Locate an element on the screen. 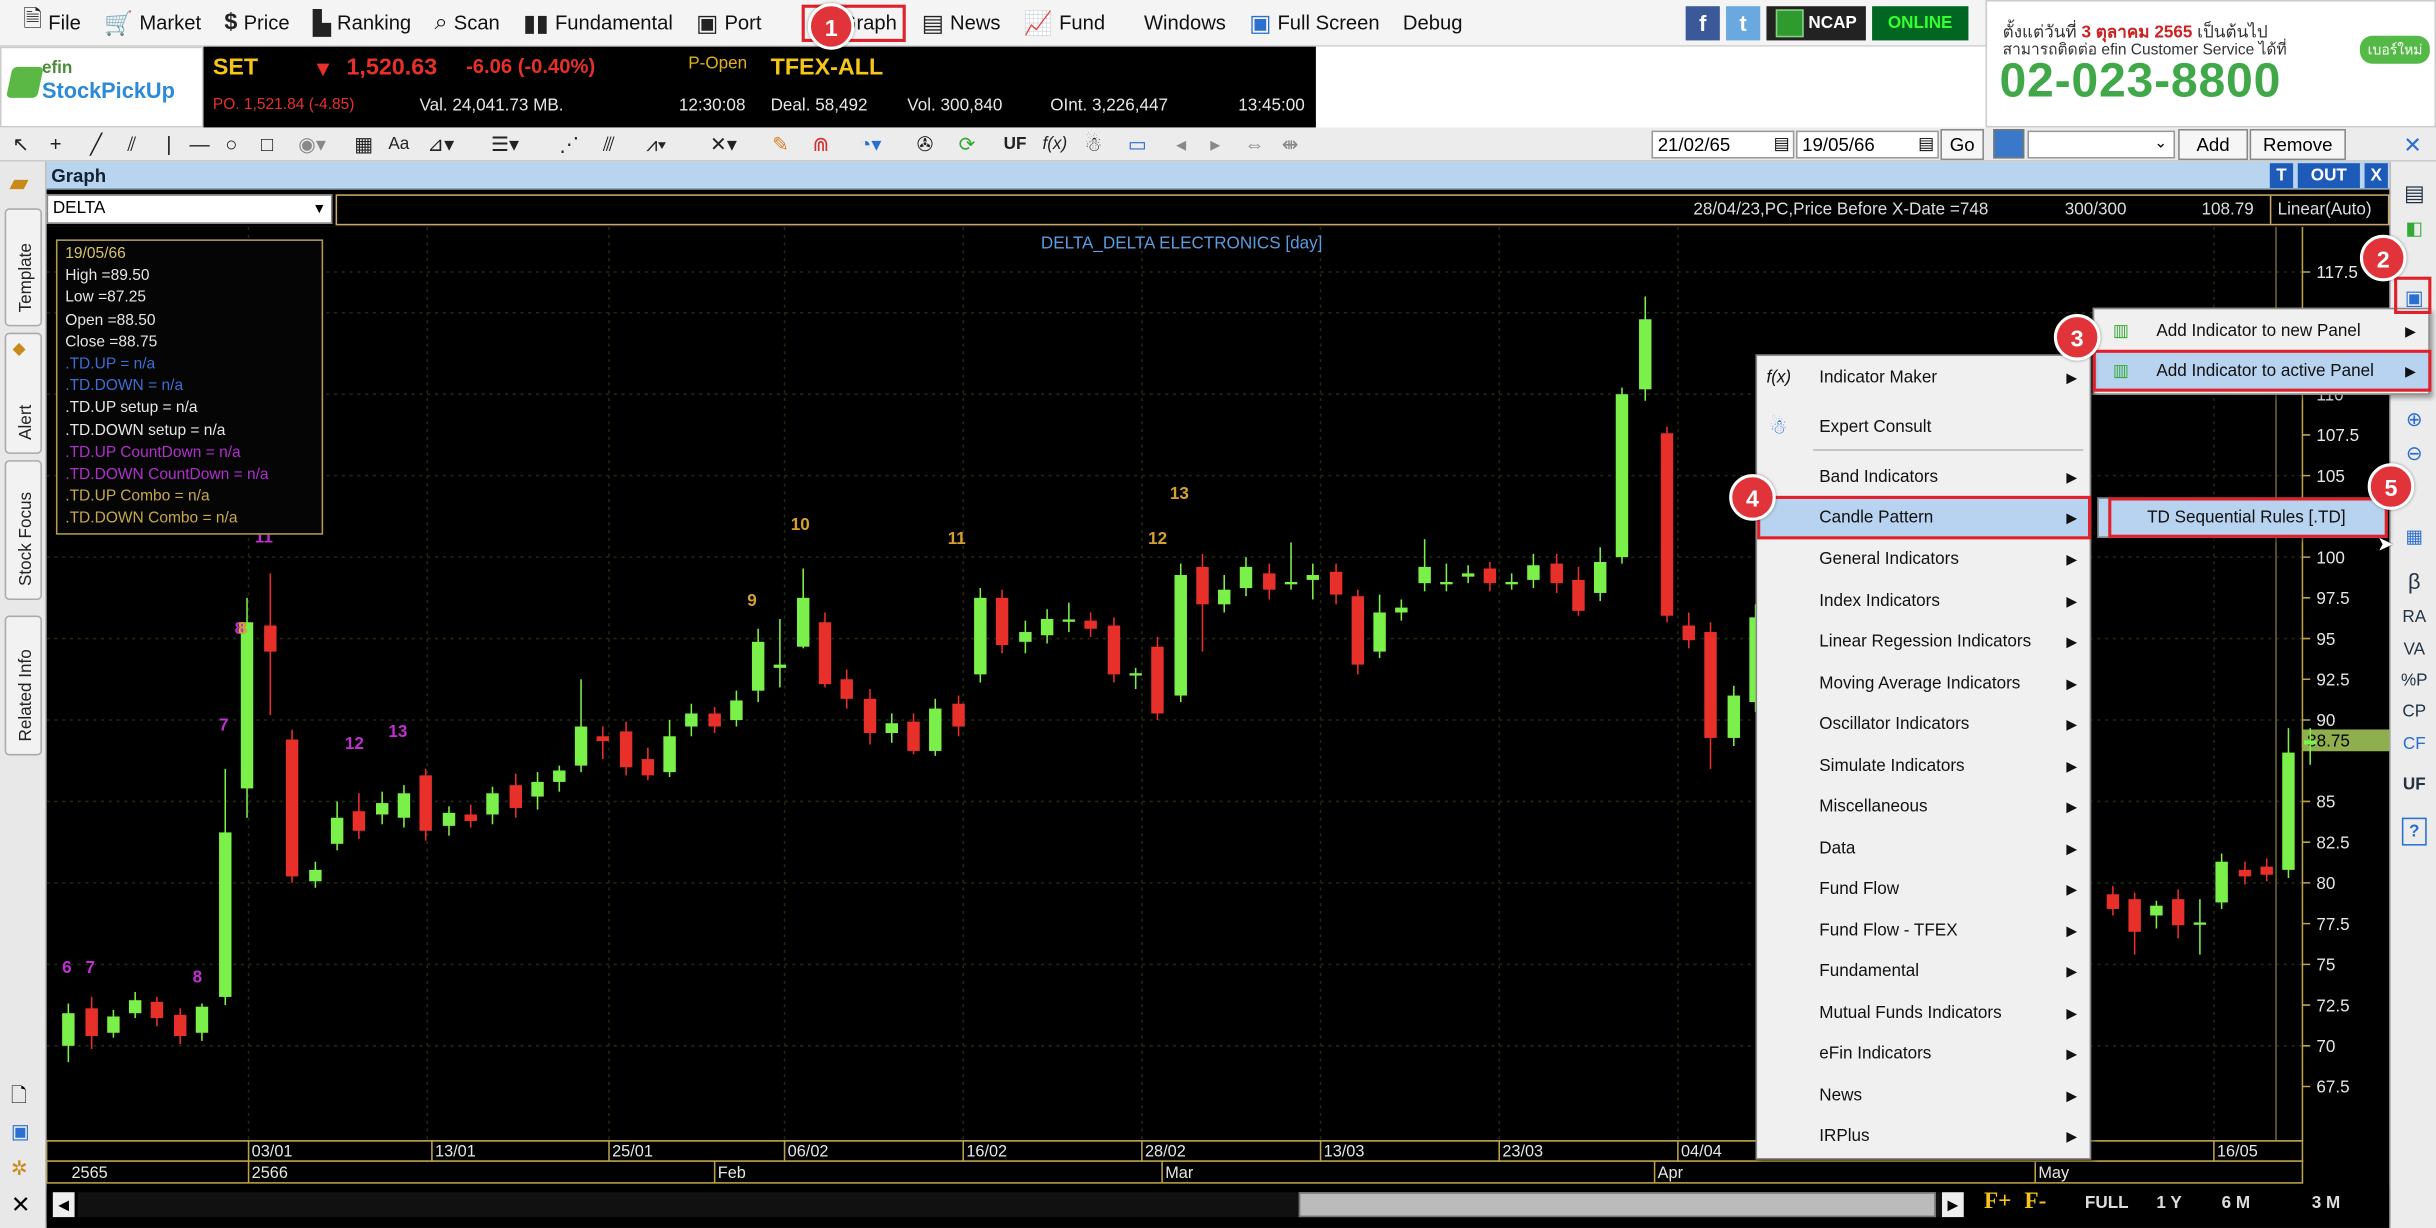 The height and width of the screenshot is (1228, 2436). range-6m-button: 6 M is located at coordinates (2236, 1203).